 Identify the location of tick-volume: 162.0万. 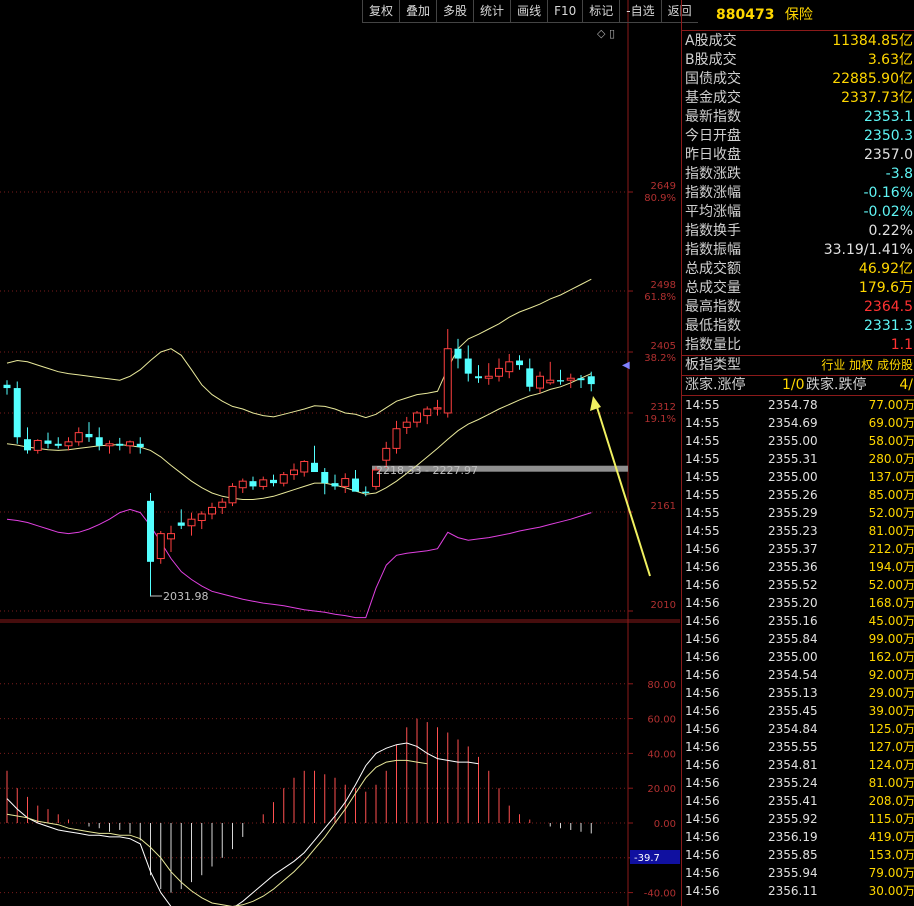
(891, 657).